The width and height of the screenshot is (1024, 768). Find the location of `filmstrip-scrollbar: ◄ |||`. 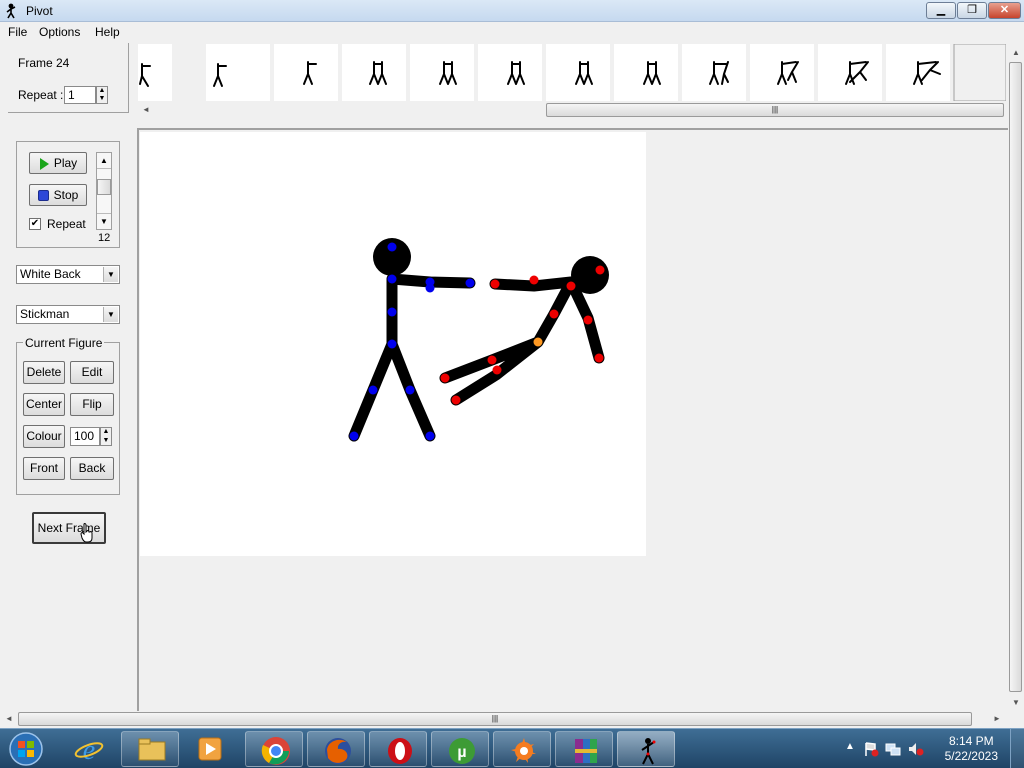

filmstrip-scrollbar: ◄ ||| is located at coordinates (572, 110).